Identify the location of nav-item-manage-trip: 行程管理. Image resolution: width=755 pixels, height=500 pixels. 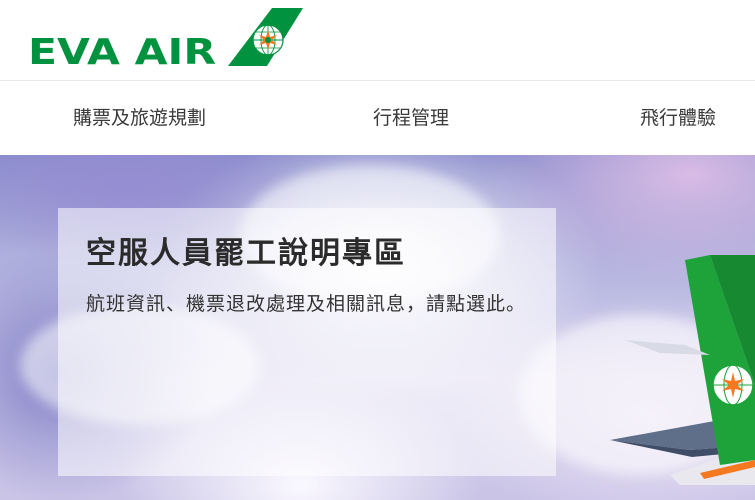
(411, 118).